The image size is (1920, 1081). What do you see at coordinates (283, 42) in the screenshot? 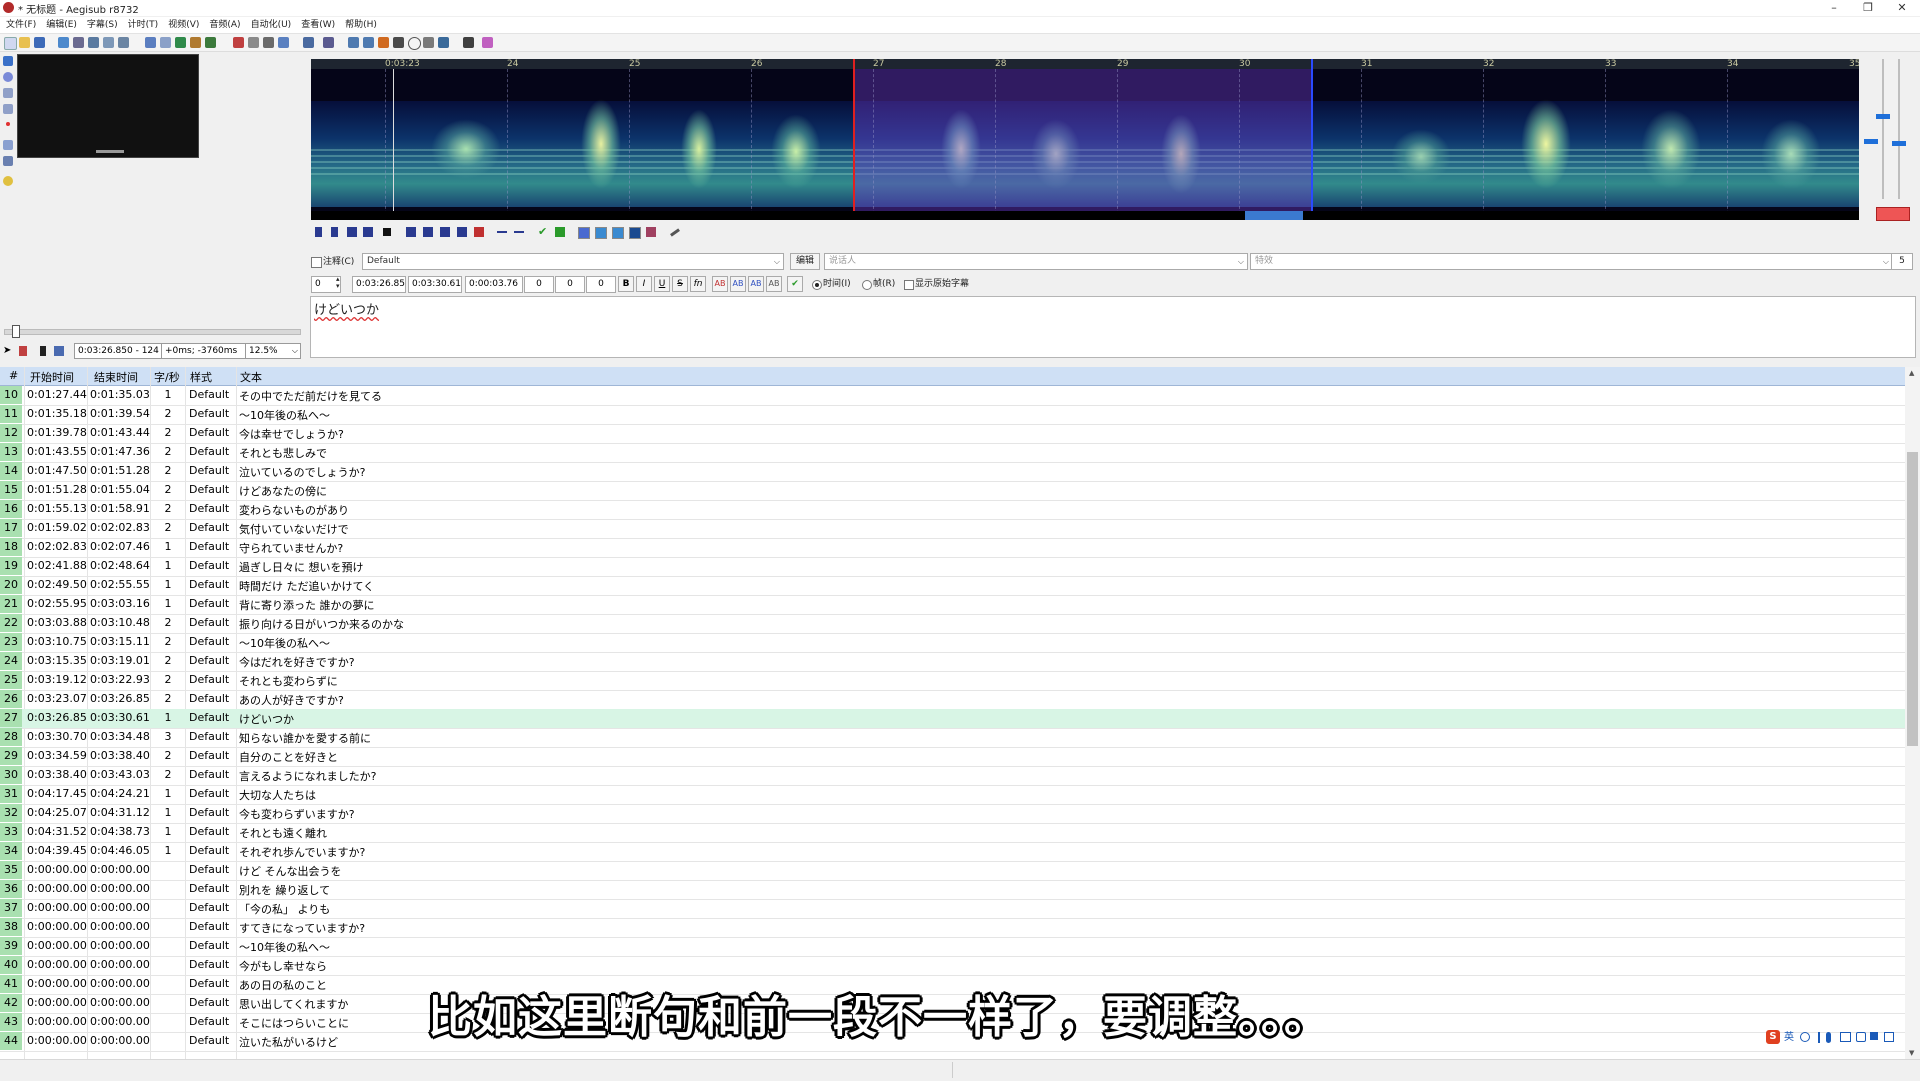
I see `spell-check-icon` at bounding box center [283, 42].